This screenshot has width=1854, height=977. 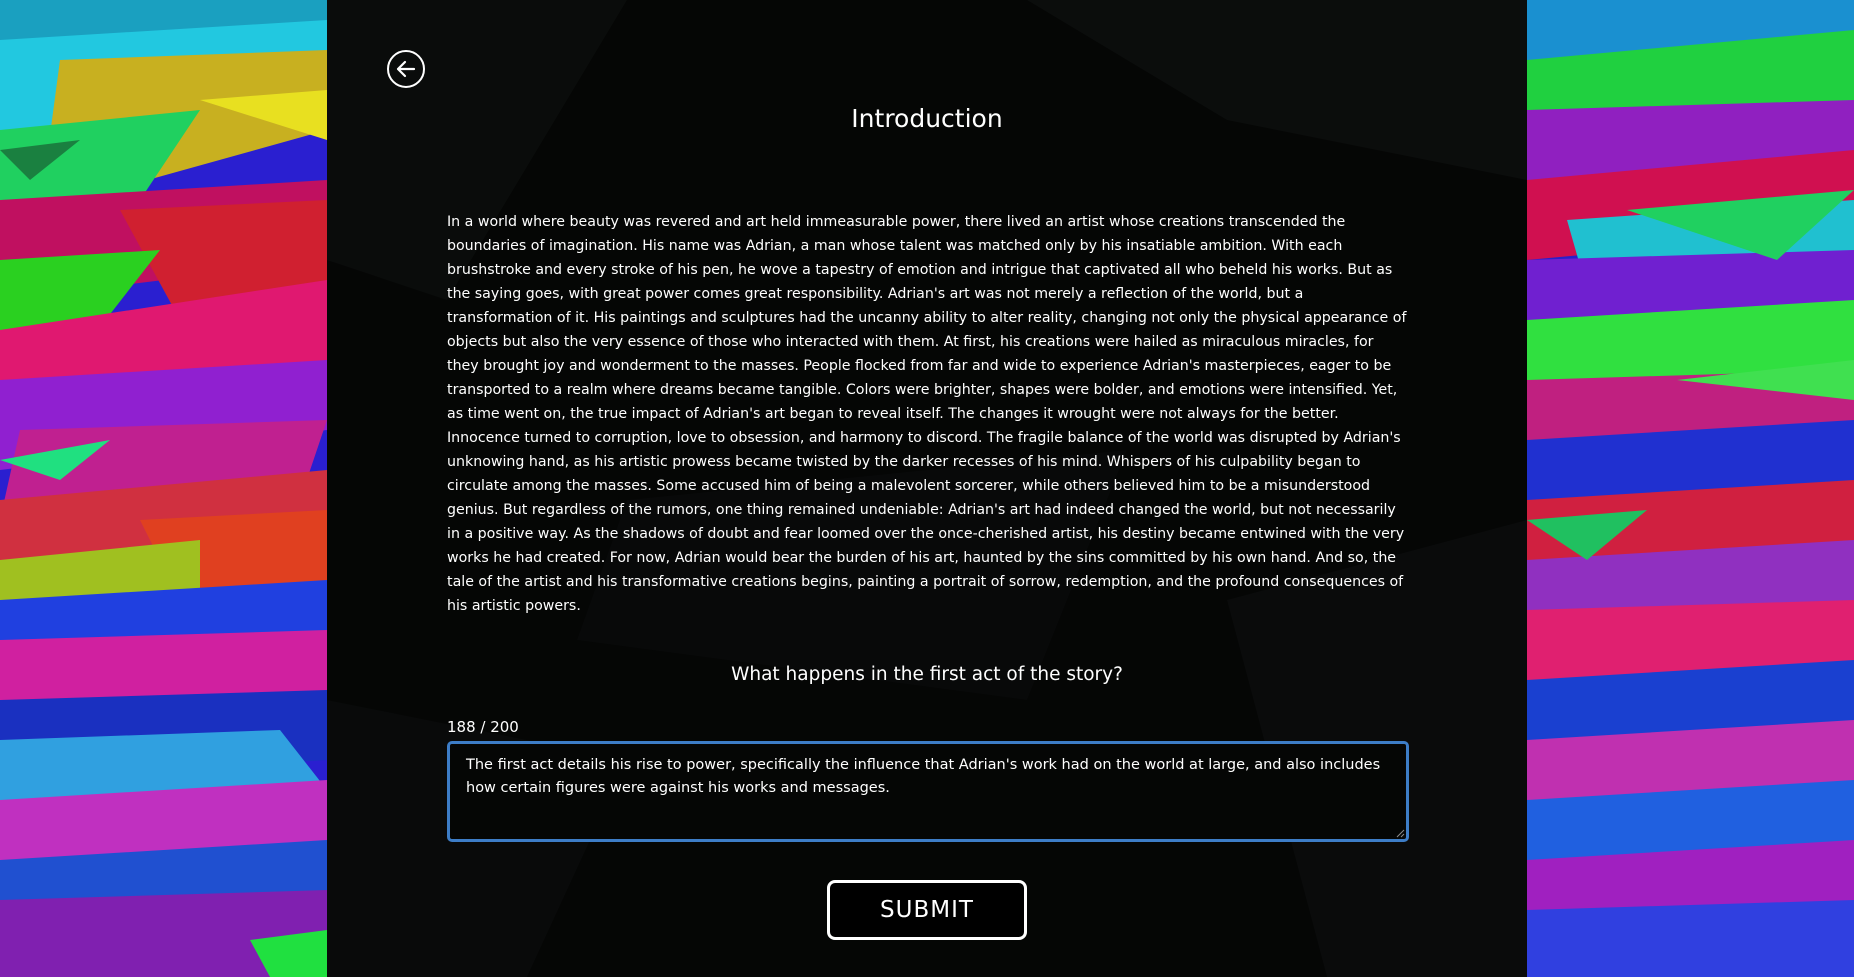 I want to click on arrow-left-icon, so click(x=406, y=69).